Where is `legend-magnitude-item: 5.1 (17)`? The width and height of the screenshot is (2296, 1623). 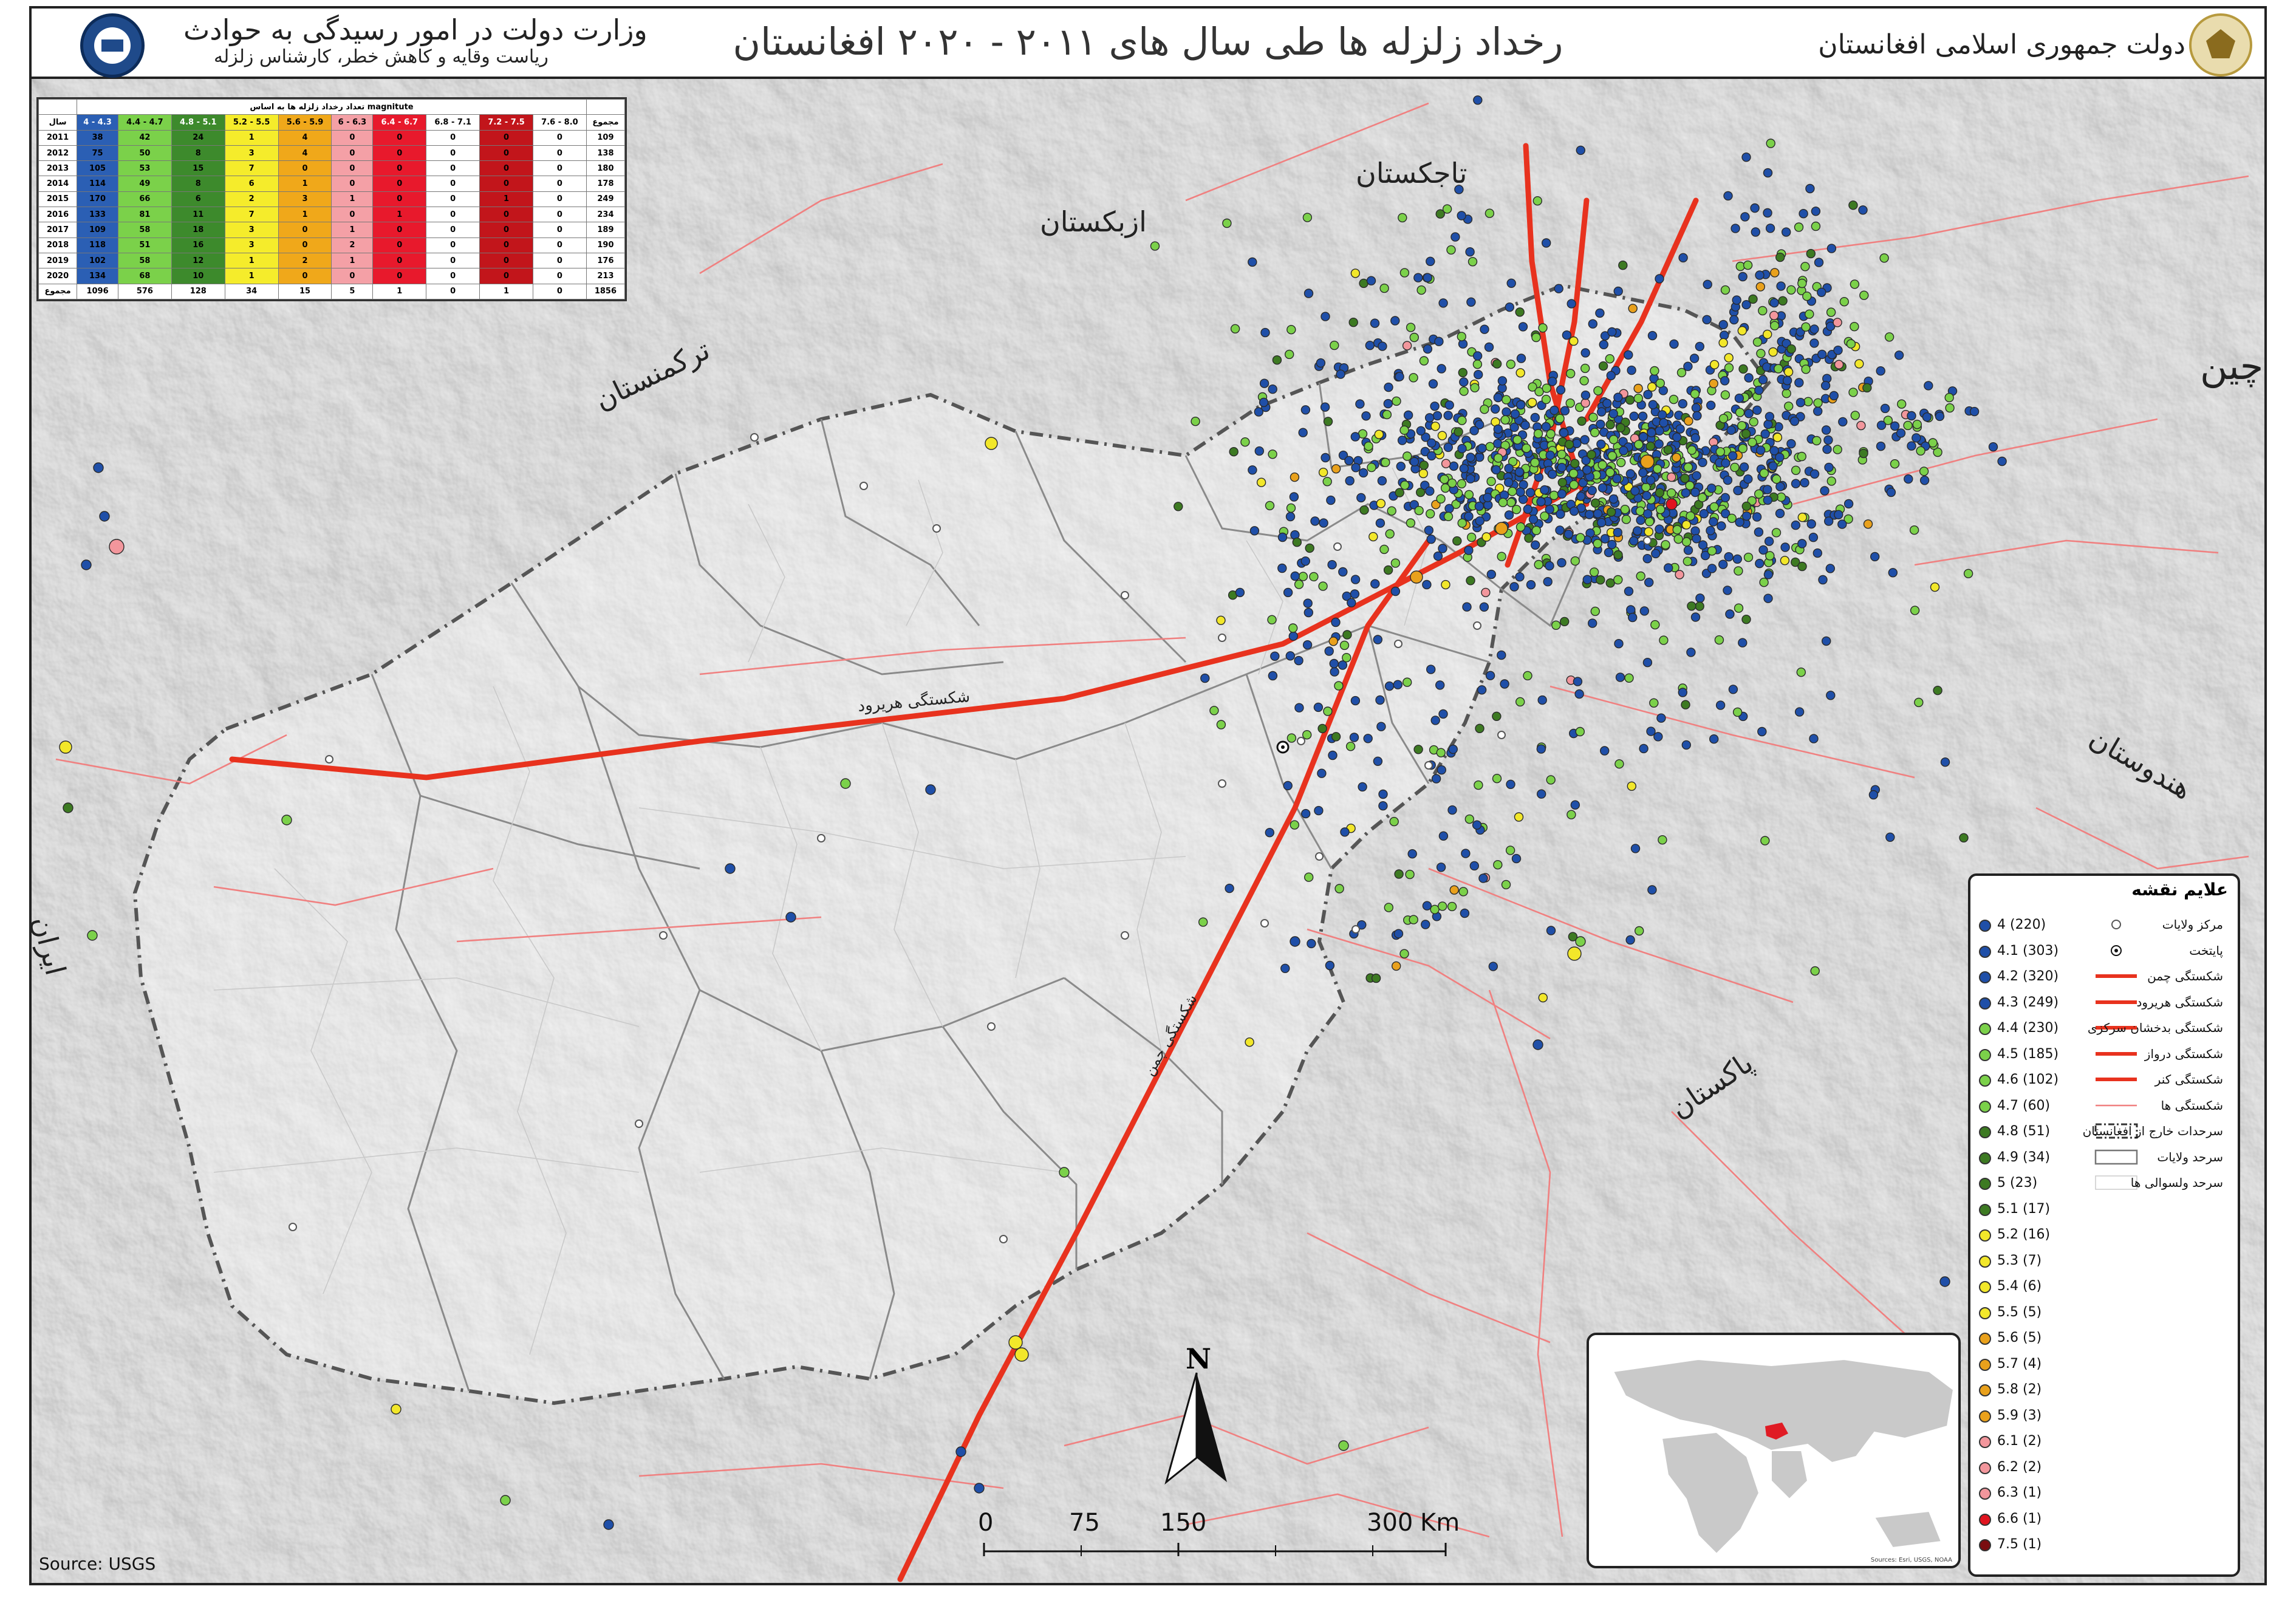 legend-magnitude-item: 5.1 (17) is located at coordinates (2101, 1209).